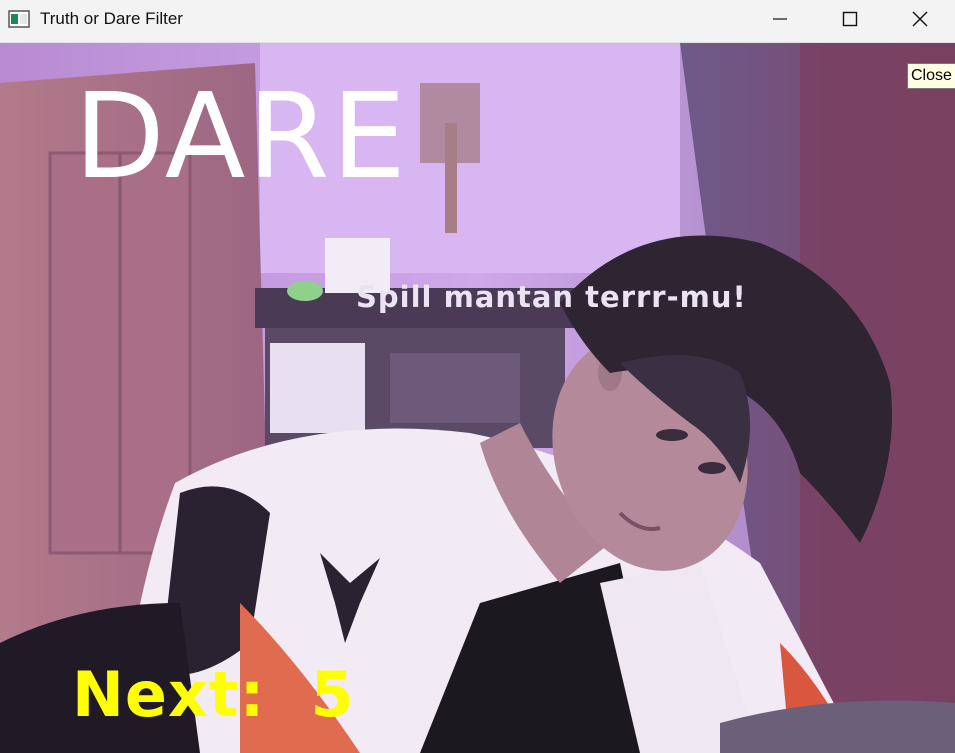 This screenshot has height=753, width=955. I want to click on minimize-button, so click(780, 19).